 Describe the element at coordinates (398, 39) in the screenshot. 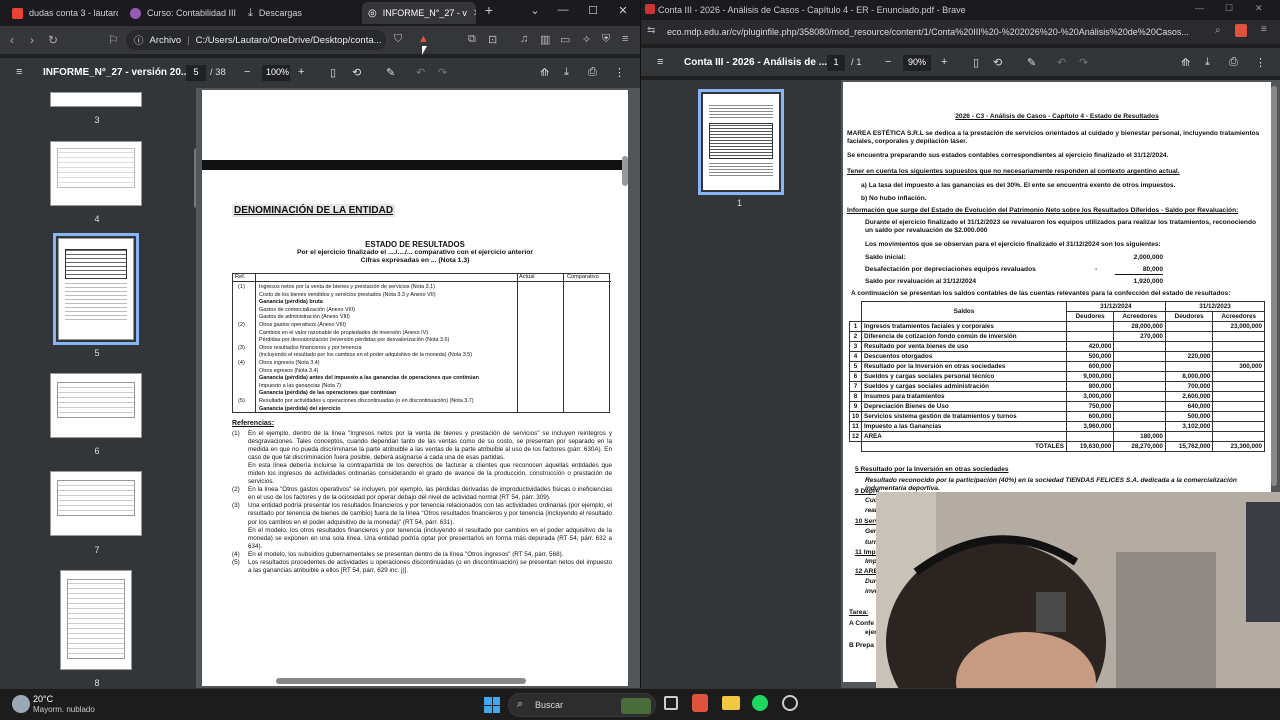

I see `brave-shield-icon: ⛉` at that location.